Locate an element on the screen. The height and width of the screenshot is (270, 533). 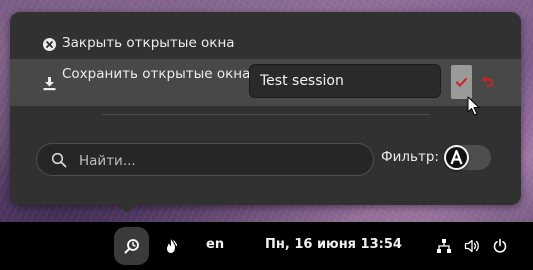
session-manager-icon is located at coordinates (132, 246).